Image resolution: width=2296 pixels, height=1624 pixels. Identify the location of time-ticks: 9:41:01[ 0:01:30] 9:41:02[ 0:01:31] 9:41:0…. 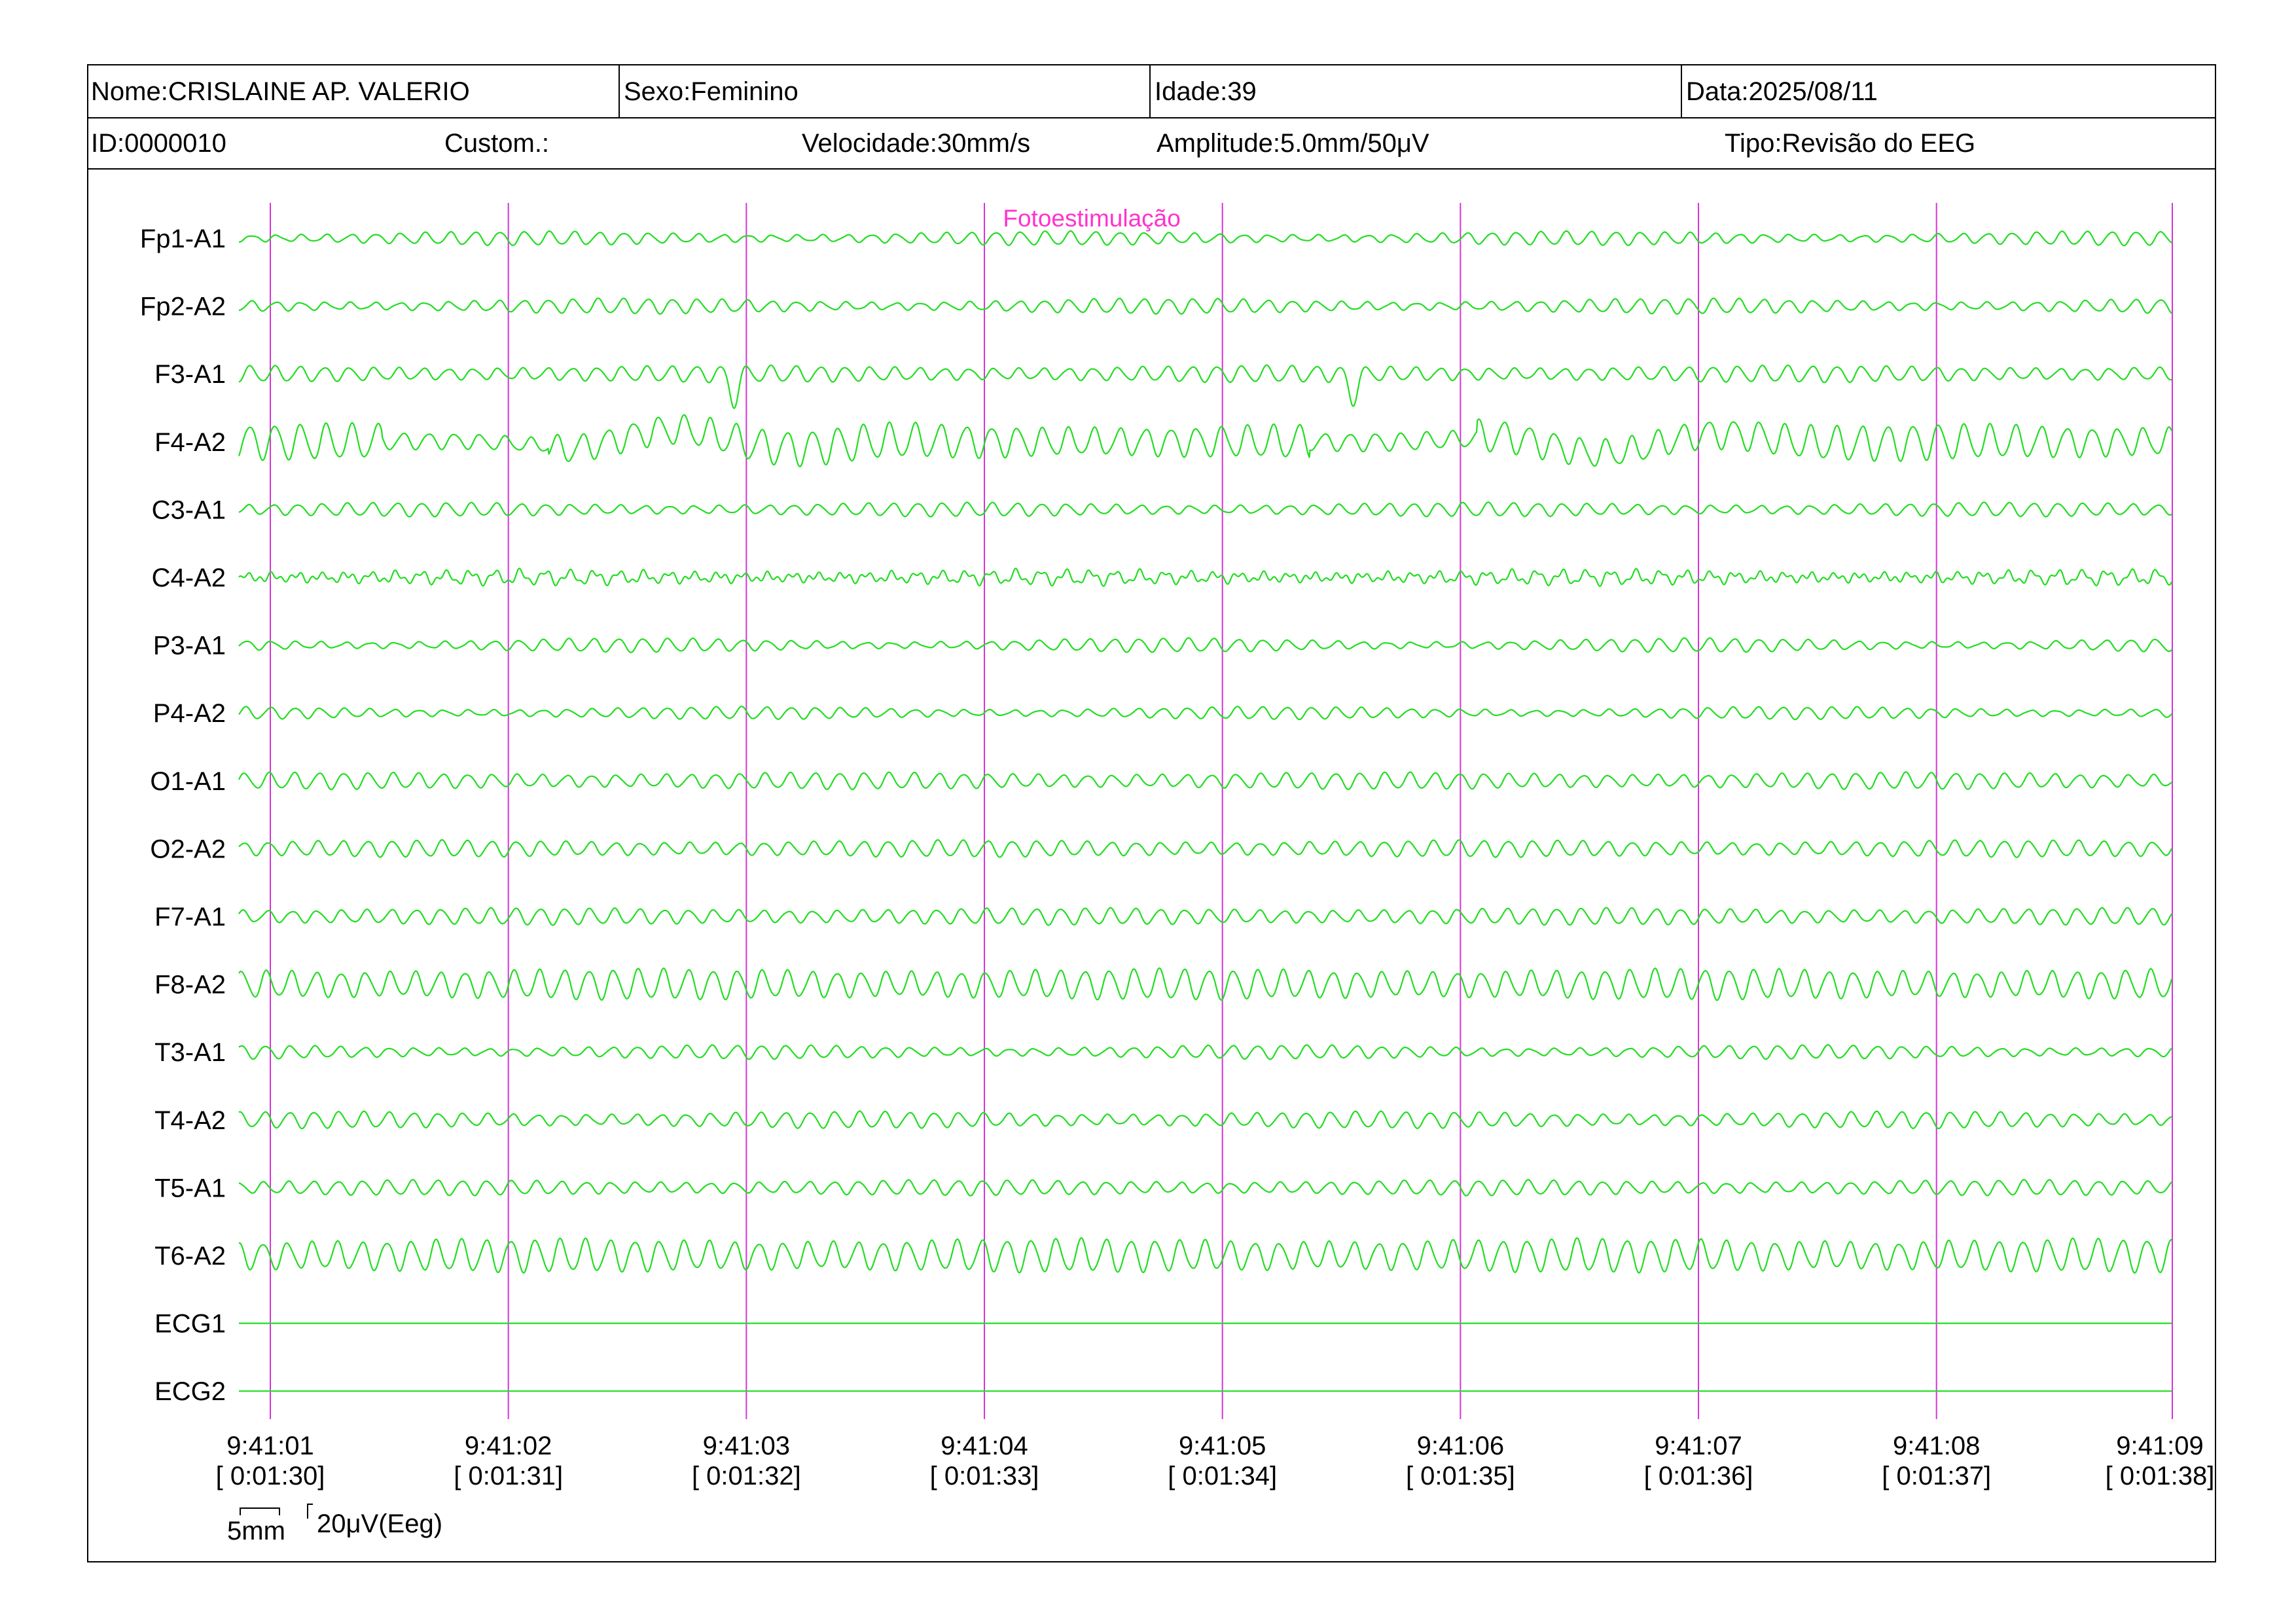
(1215, 1461).